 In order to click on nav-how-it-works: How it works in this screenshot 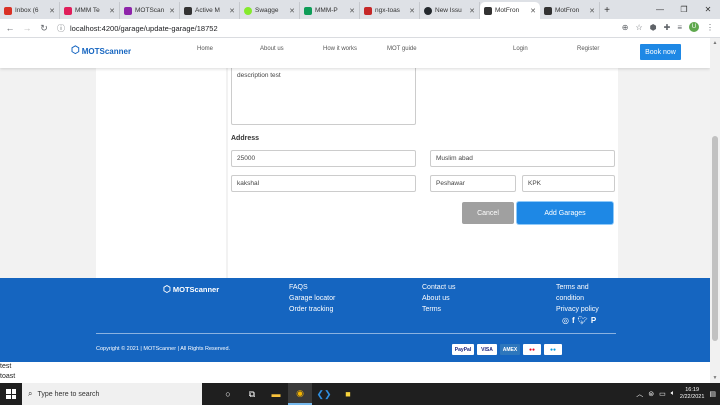, I will do `click(340, 49)`.